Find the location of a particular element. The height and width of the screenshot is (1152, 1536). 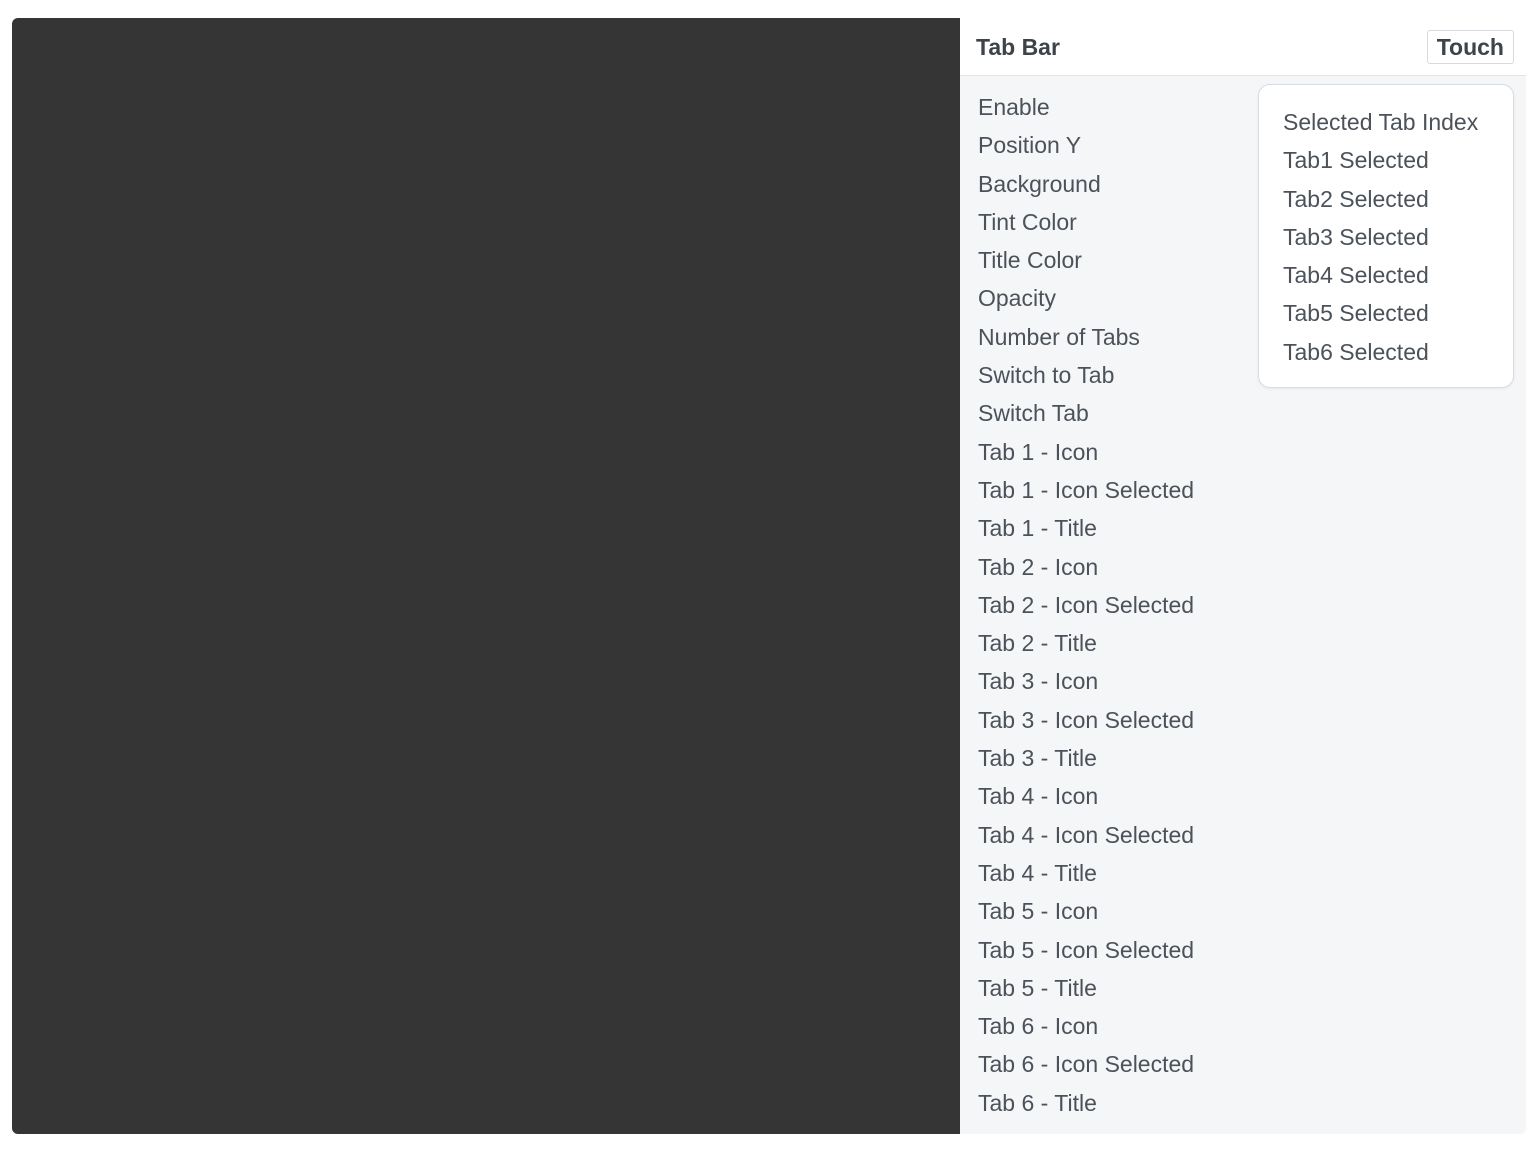

property-item: Number of Tabs is located at coordinates (1086, 337).